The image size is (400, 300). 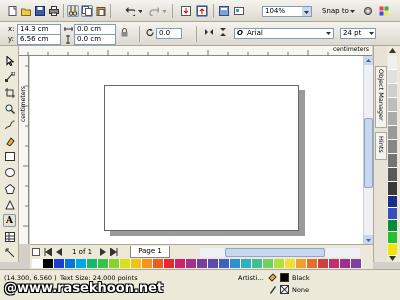 I want to click on horizontal-scrollbar, so click(x=280, y=252).